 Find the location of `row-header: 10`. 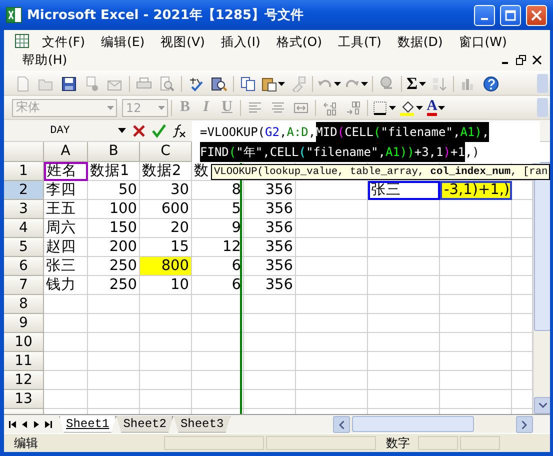

row-header: 10 is located at coordinates (24, 342).